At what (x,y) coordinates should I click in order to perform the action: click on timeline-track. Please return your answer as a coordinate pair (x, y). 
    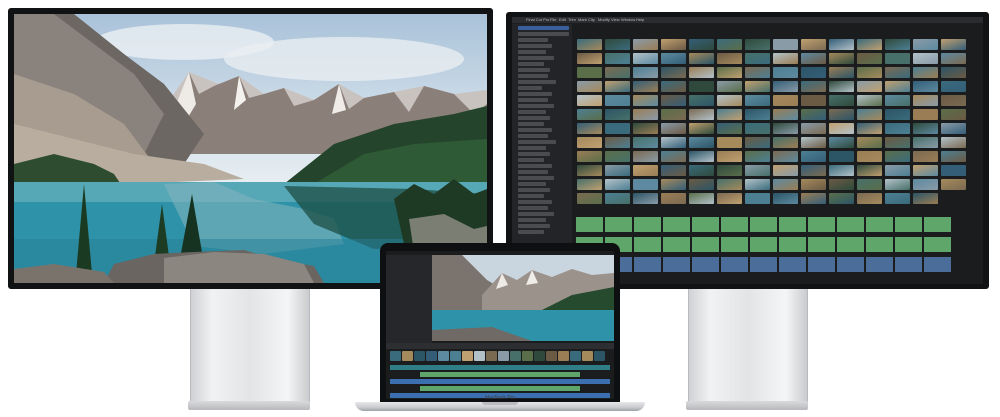
    Looking at the image, I should click on (500, 374).